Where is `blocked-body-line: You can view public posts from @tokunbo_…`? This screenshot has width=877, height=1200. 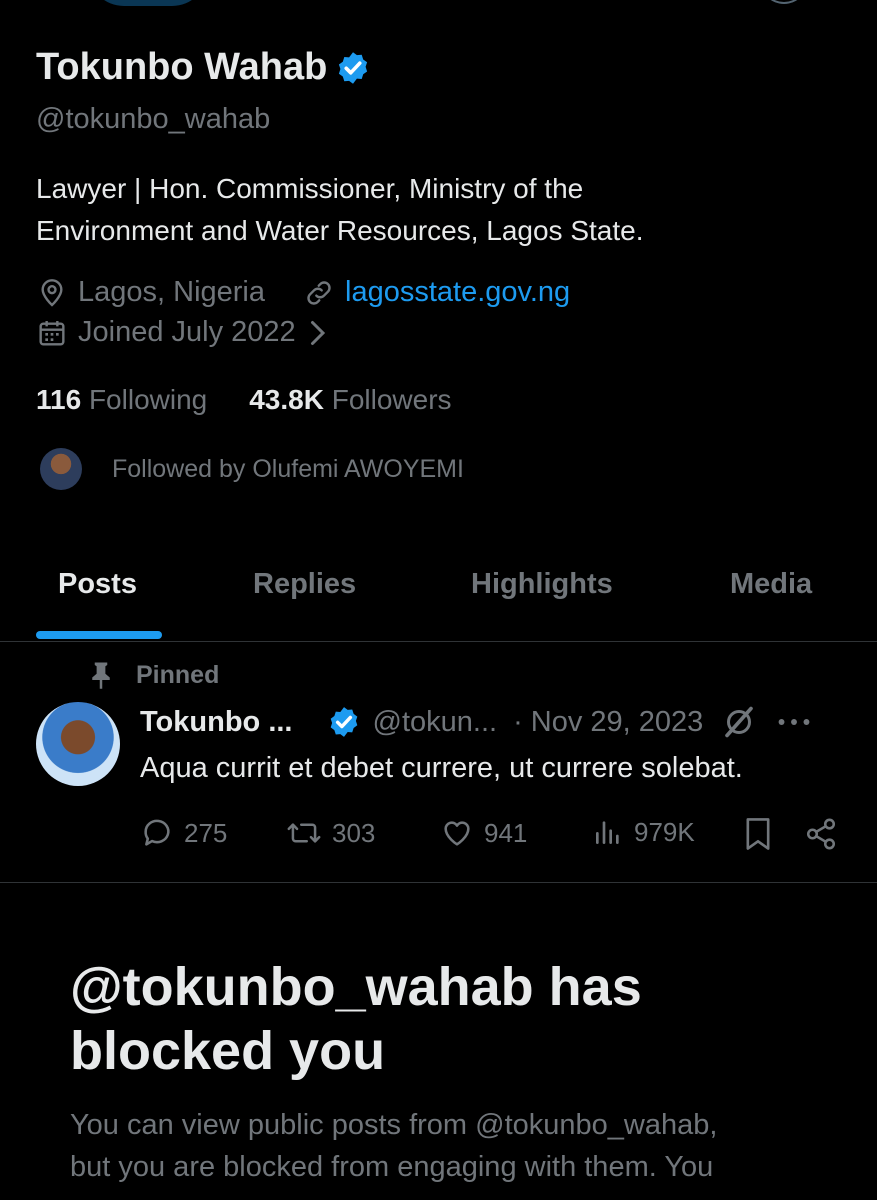
blocked-body-line: You can view public posts from @tokunbo_… is located at coordinates (394, 1125).